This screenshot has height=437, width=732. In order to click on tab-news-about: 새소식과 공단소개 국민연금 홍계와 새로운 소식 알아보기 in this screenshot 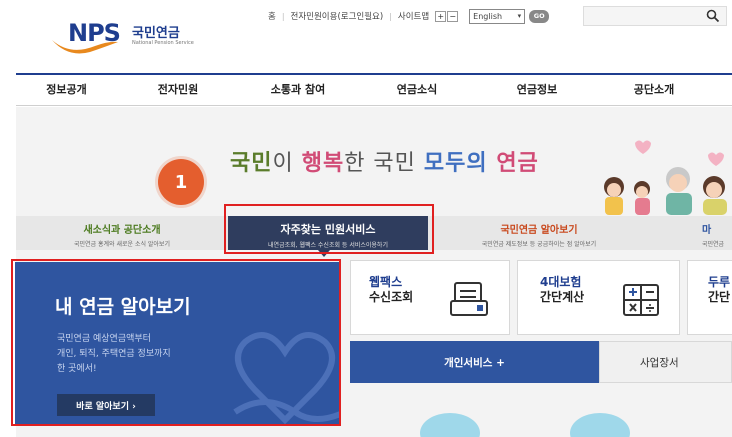, I will do `click(122, 233)`.